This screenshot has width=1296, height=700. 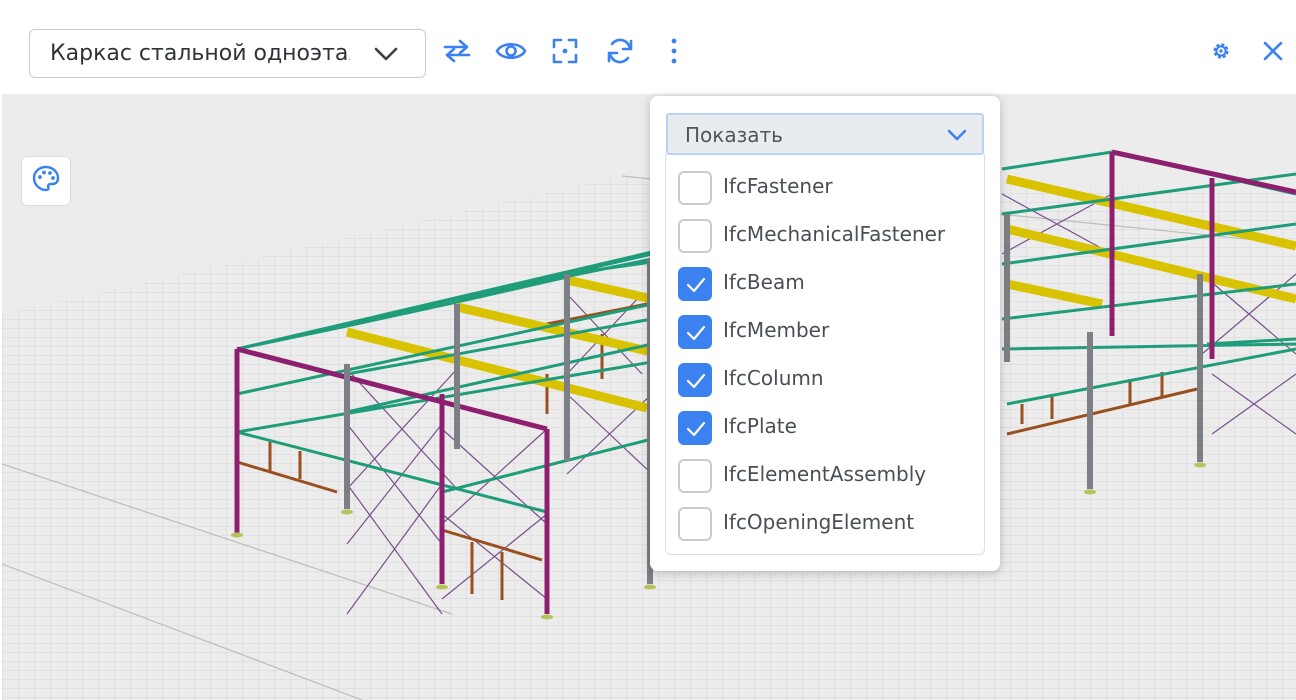 I want to click on refresh-icon, so click(x=620, y=53).